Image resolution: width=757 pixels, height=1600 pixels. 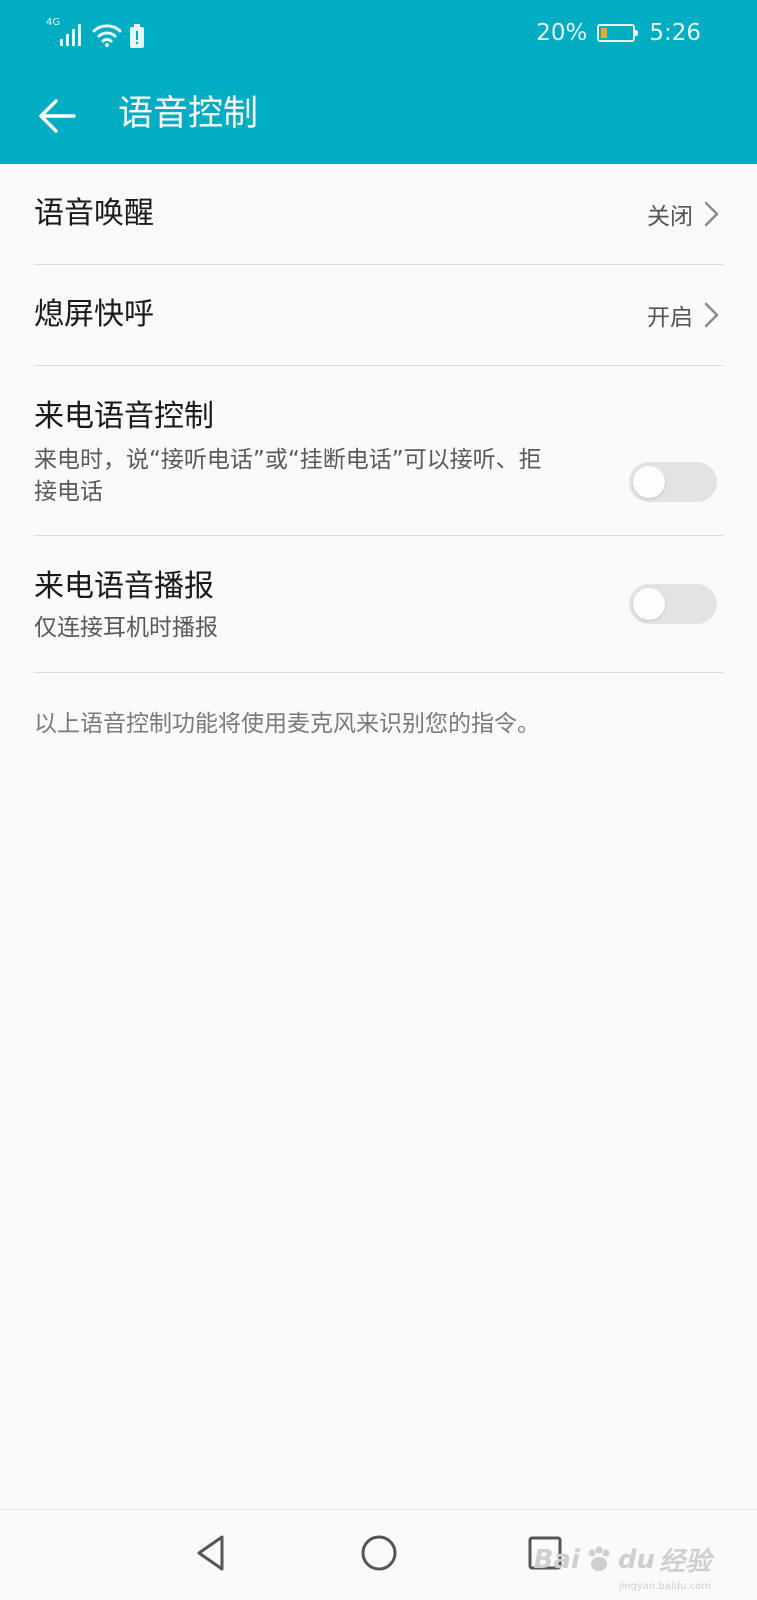 What do you see at coordinates (288, 476) in the screenshot?
I see `setting-subtitle: 来电时，说“接听电话”或“挂断电话”可以接听、拒接电话` at bounding box center [288, 476].